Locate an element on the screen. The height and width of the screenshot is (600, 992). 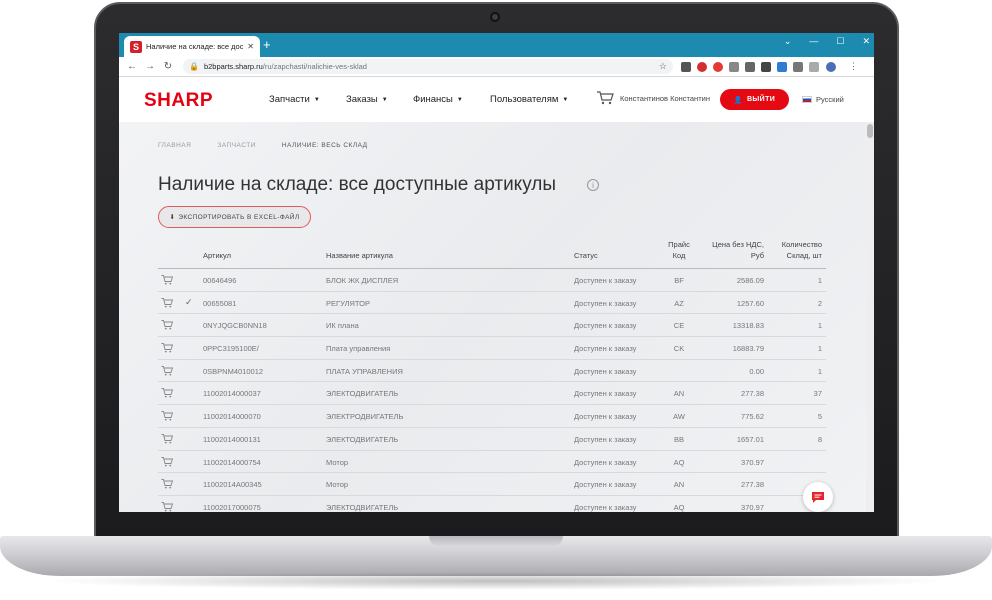
profile-avatar is located at coordinates (831, 66).